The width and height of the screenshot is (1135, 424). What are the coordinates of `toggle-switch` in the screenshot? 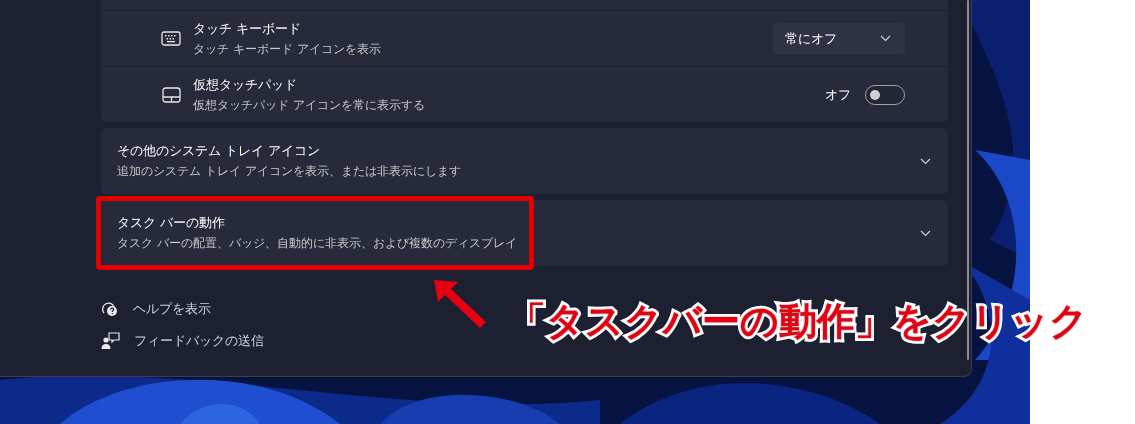 It's located at (885, 94).